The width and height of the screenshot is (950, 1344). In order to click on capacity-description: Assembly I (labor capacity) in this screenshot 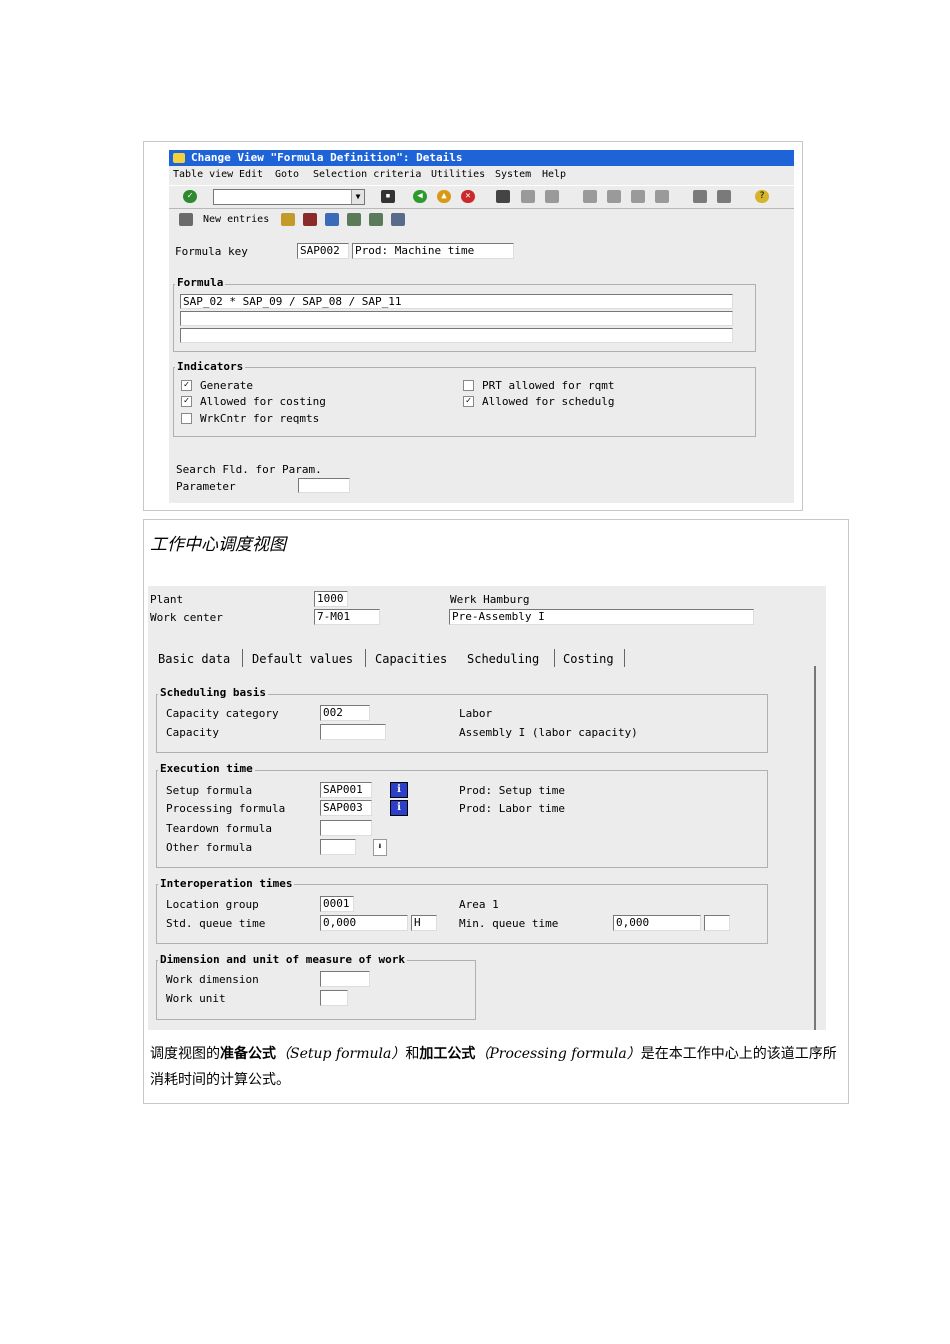, I will do `click(548, 732)`.